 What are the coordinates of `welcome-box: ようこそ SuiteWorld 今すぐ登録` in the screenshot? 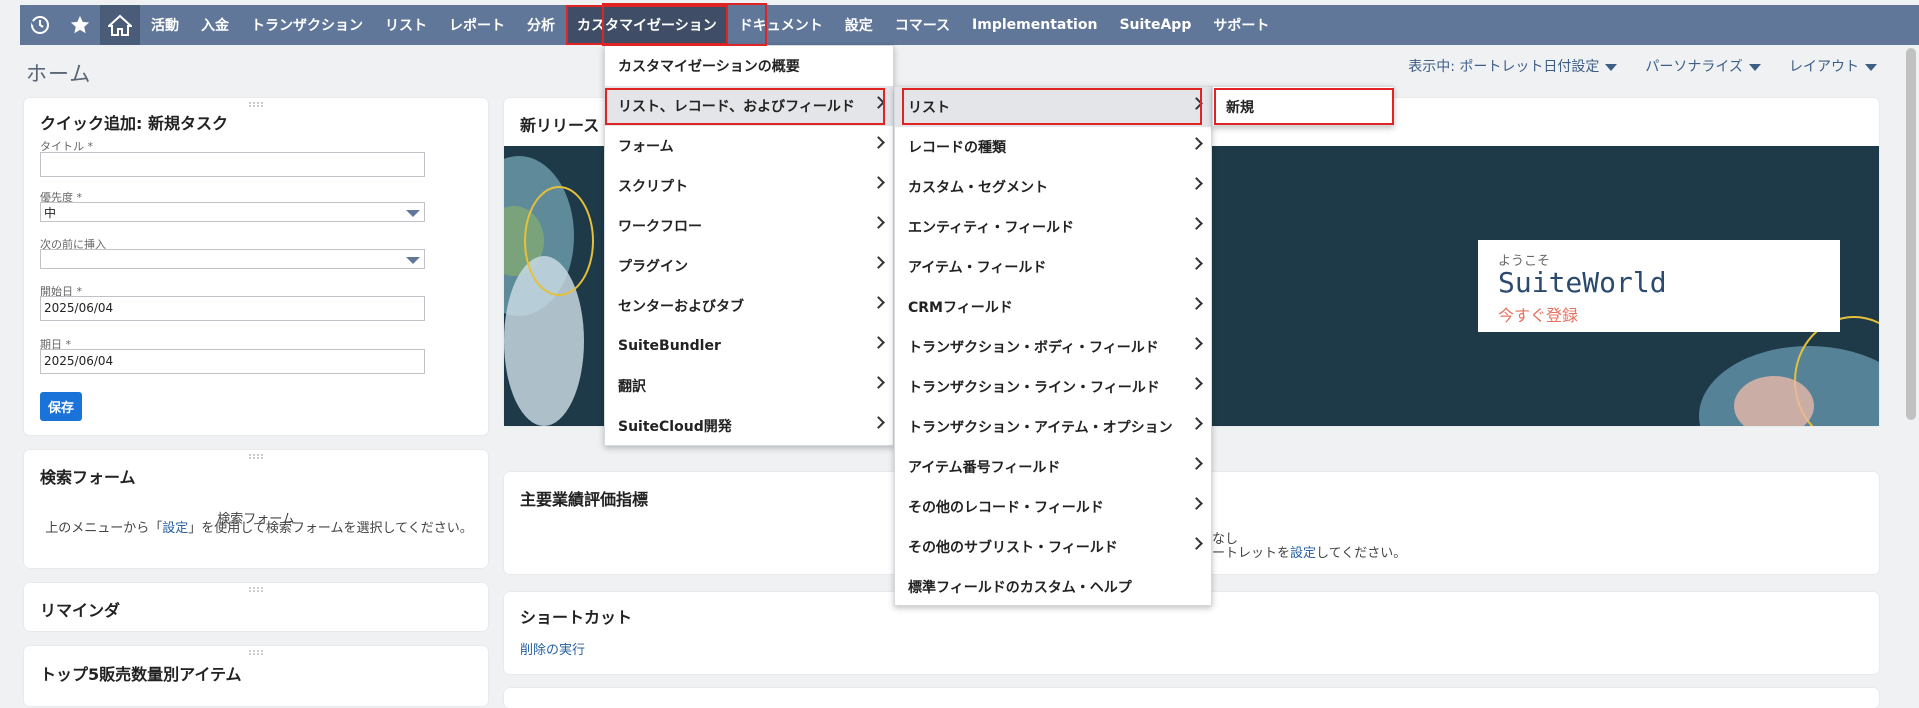 It's located at (1659, 286).